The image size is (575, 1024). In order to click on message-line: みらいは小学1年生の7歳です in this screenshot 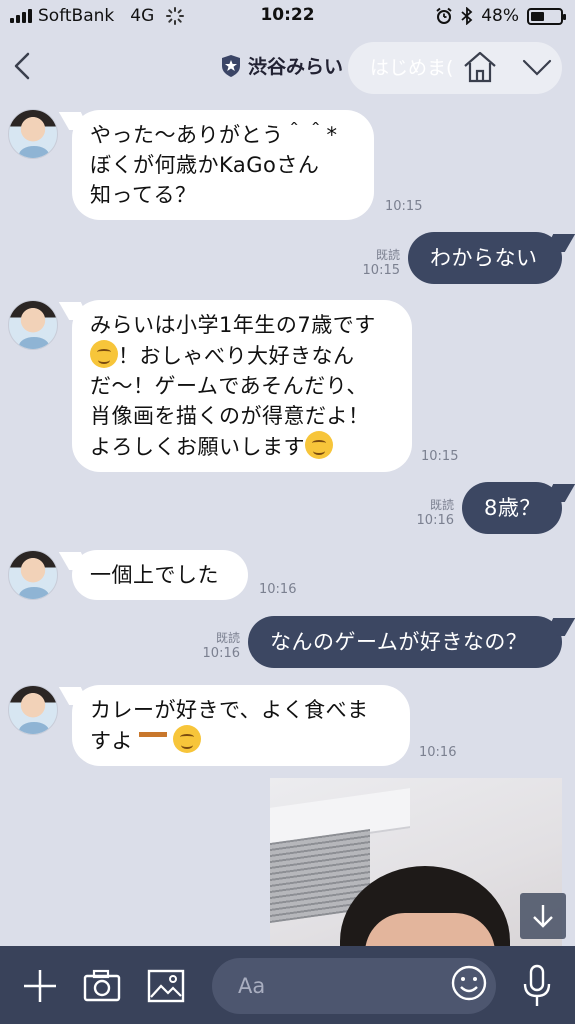, I will do `click(233, 325)`.